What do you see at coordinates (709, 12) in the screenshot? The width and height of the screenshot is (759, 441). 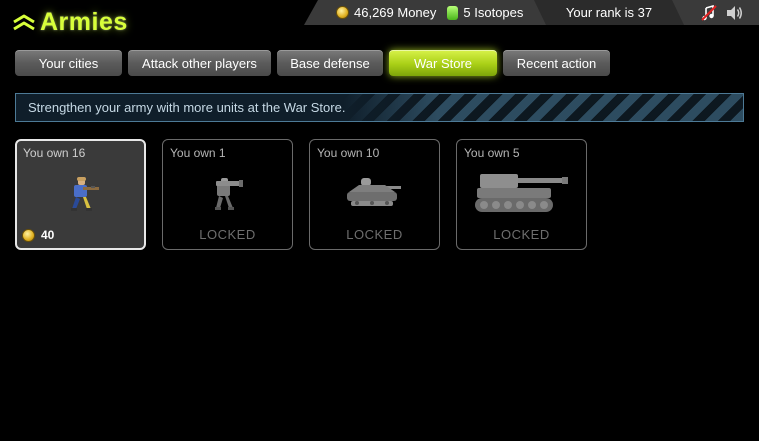 I see `music-toggle-icon` at bounding box center [709, 12].